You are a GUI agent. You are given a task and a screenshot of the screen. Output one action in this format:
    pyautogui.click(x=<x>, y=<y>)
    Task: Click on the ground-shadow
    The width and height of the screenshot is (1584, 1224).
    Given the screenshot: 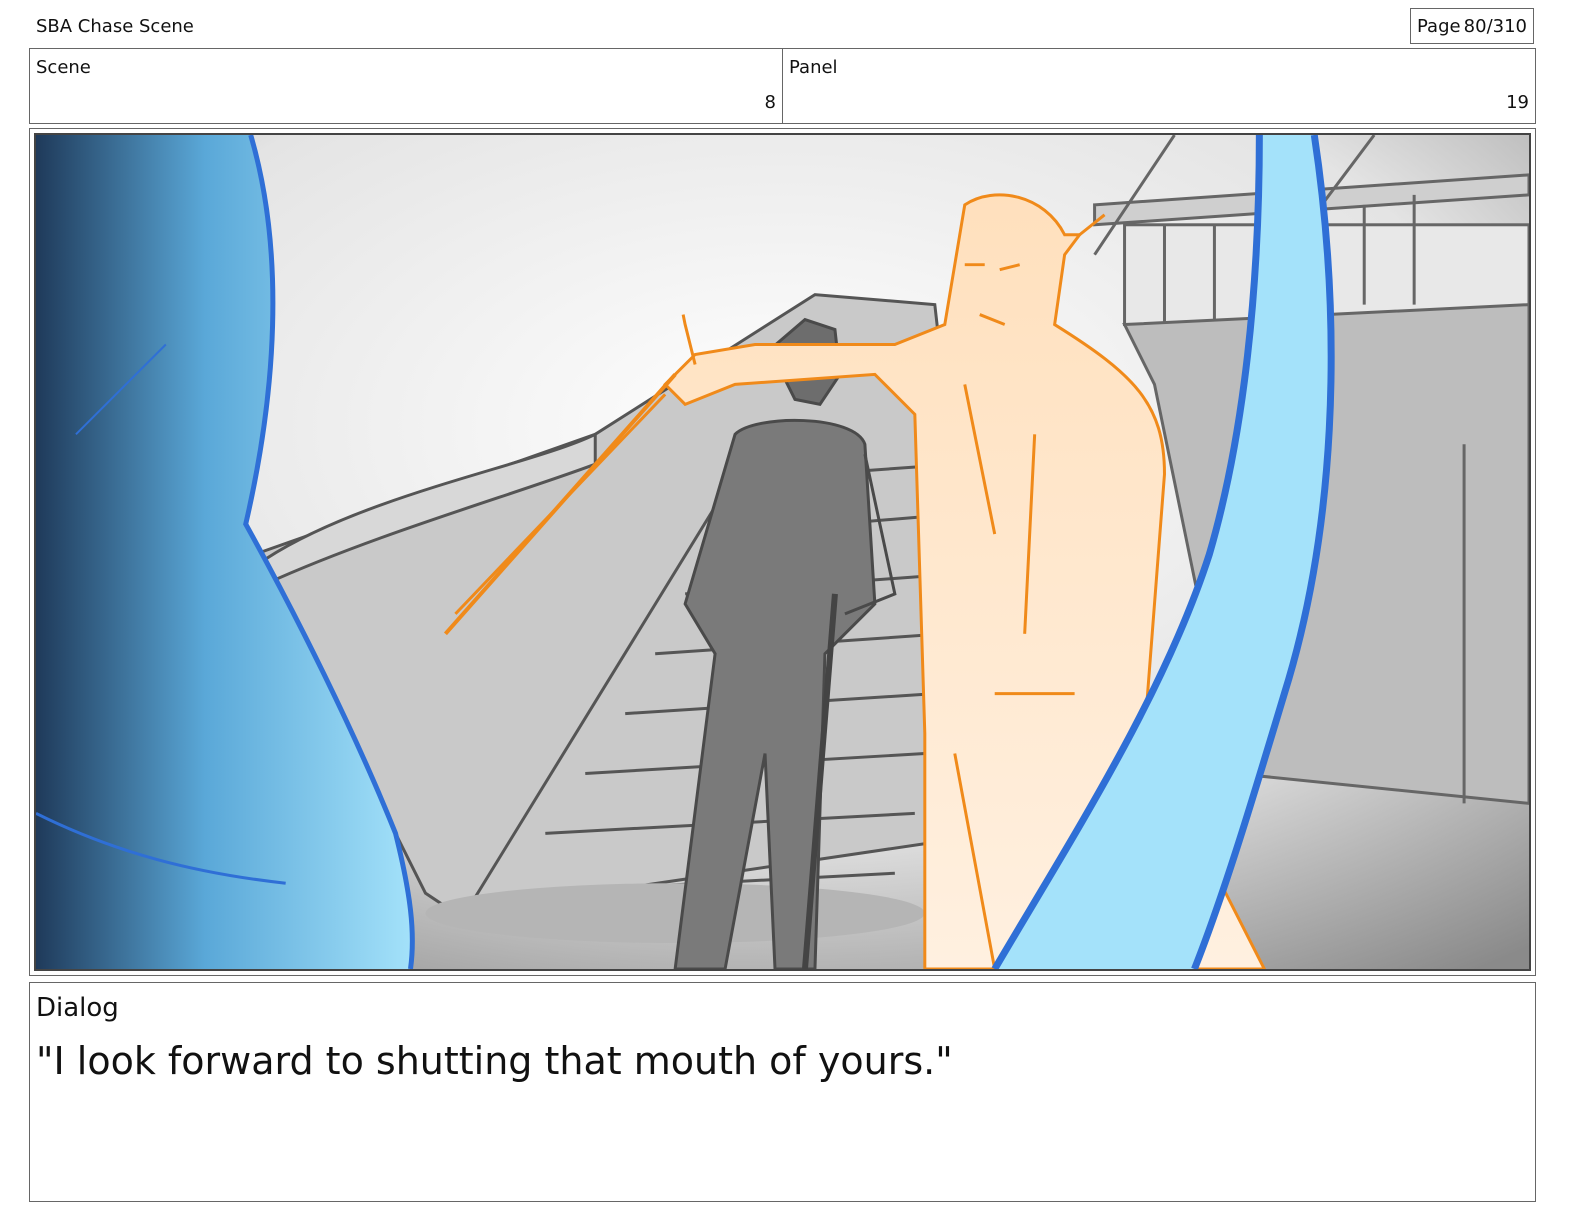 What is the action you would take?
    pyautogui.click(x=675, y=913)
    